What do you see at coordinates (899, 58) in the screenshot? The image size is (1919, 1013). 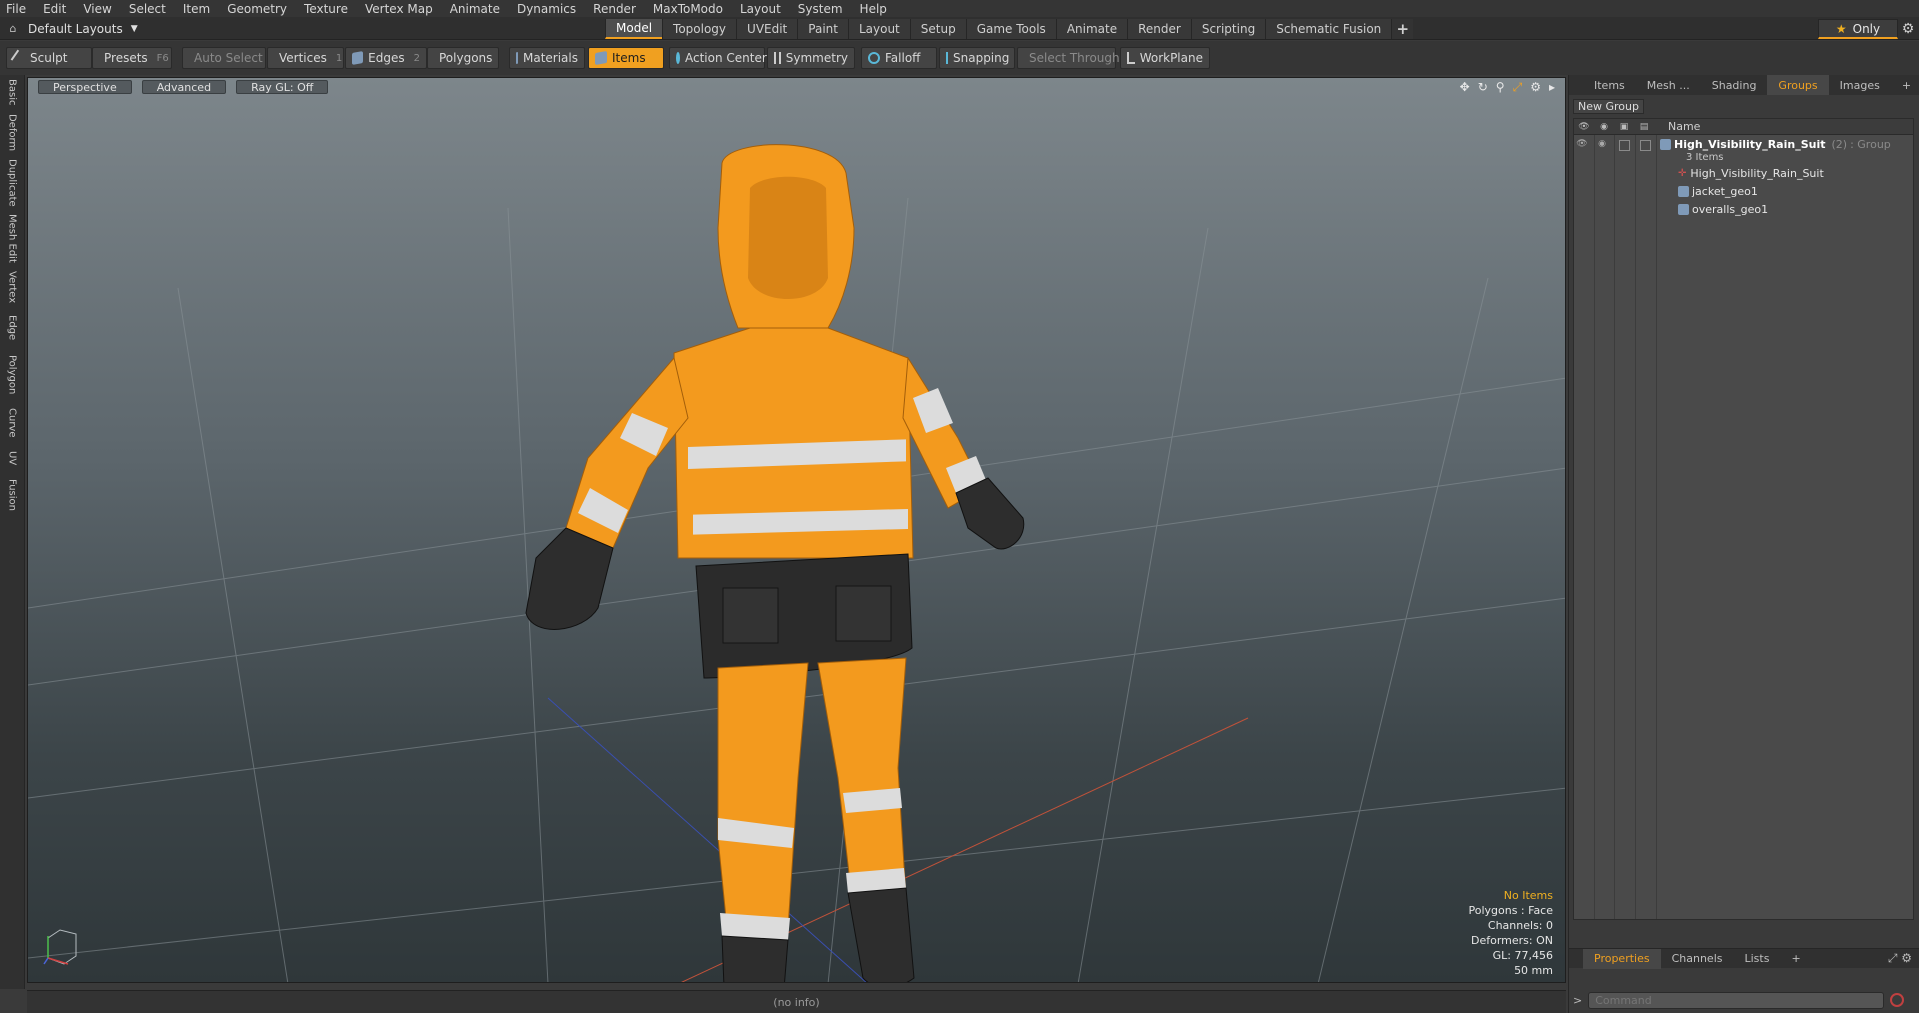 I see `falloff-button: Falloff` at bounding box center [899, 58].